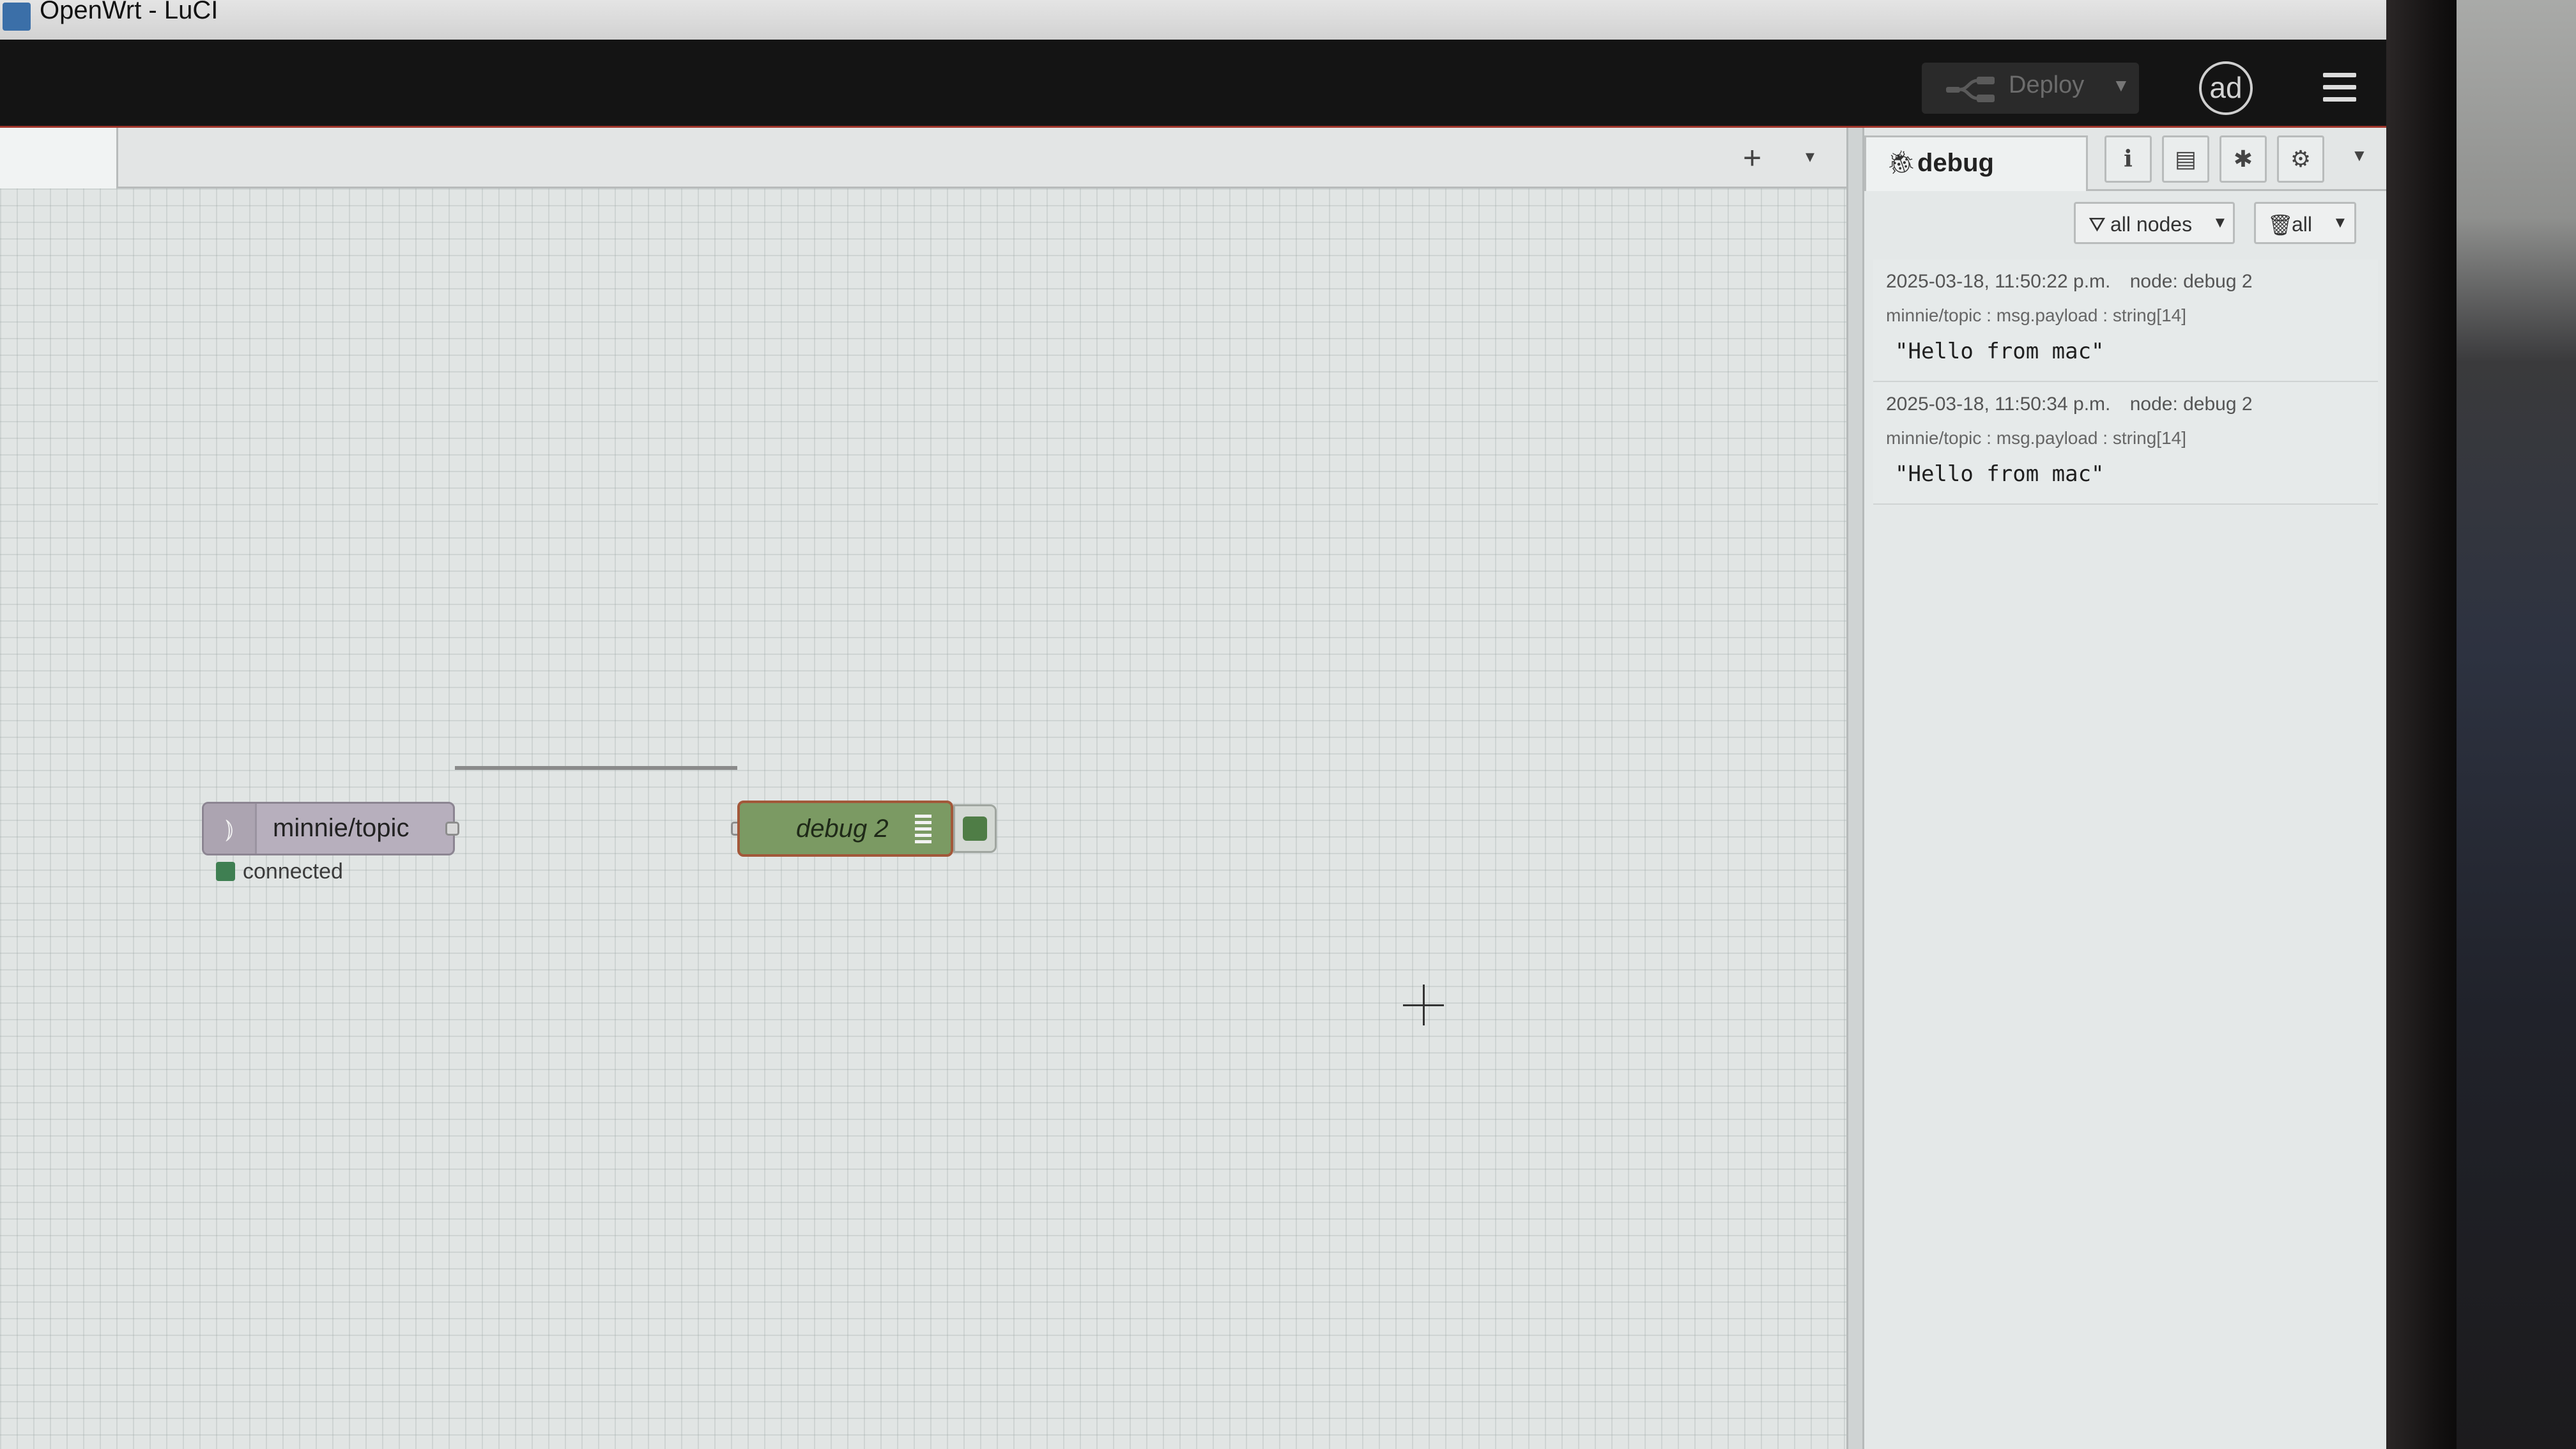 This screenshot has height=1449, width=2576. Describe the element at coordinates (1193, 20) in the screenshot. I see `window-title-bar: OpenWrt - LuCI` at that location.